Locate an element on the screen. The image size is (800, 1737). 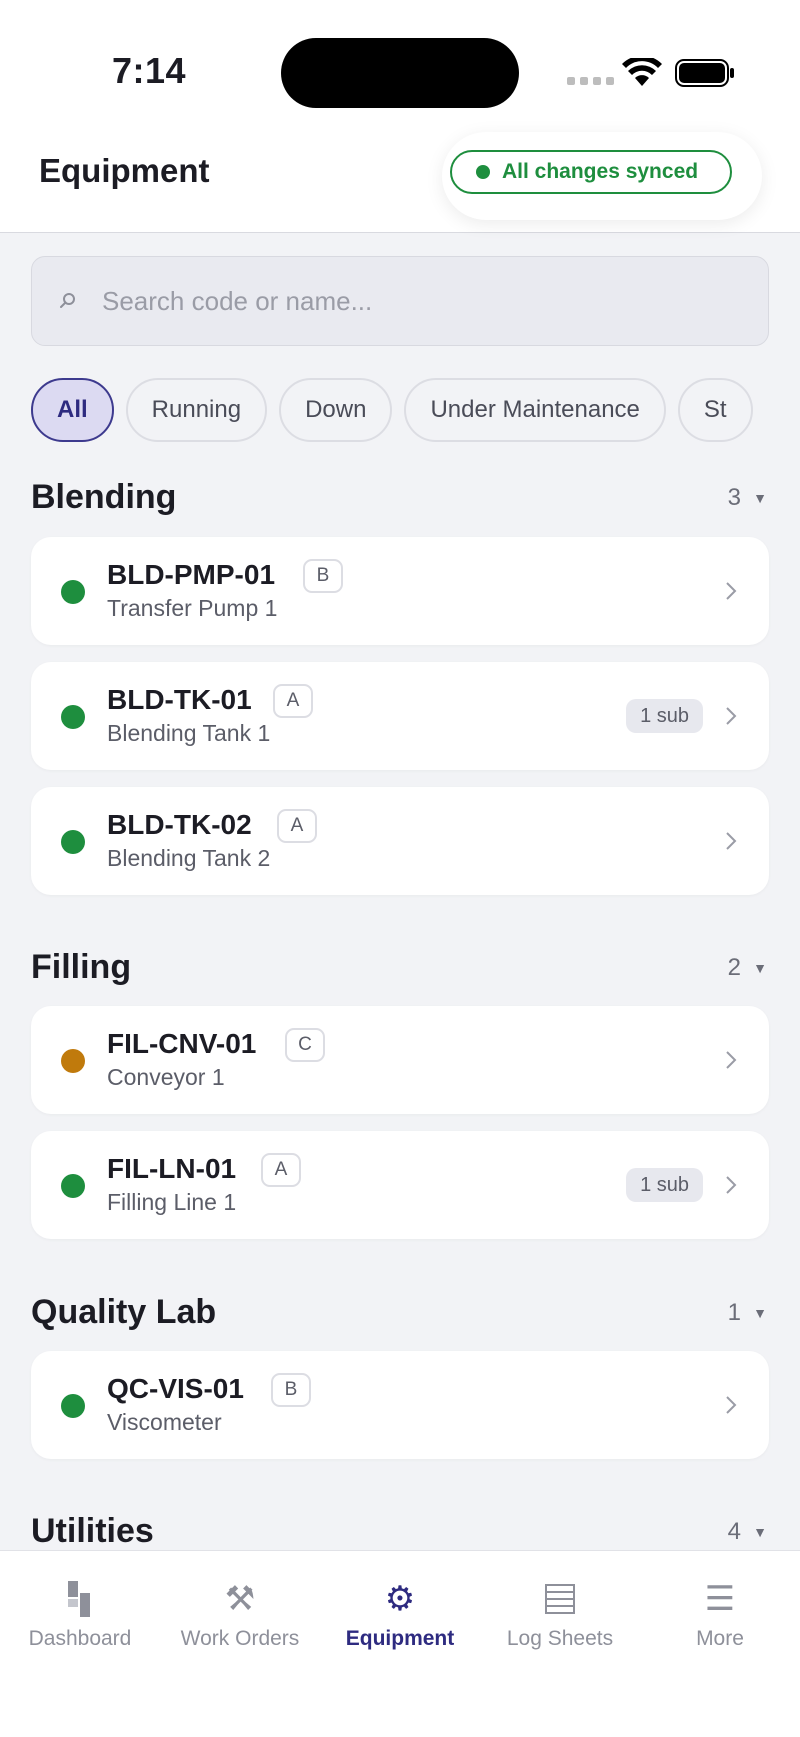
tab-equipment: ⚙ Equipment is located at coordinates (400, 1619).